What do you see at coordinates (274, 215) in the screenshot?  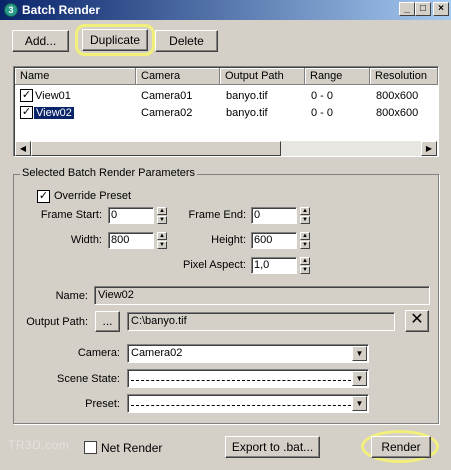 I see `frame-end-input: 0` at bounding box center [274, 215].